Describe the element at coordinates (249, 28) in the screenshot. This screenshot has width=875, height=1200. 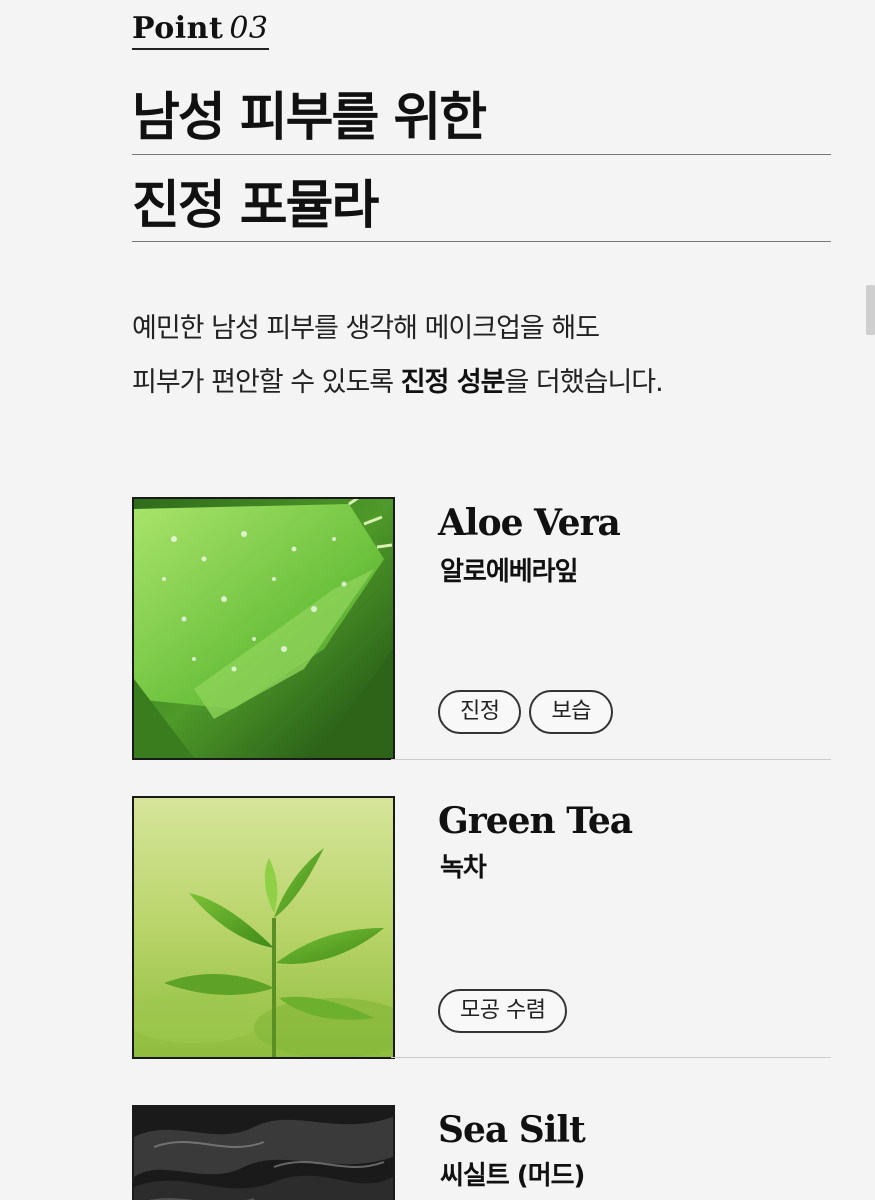
I see `section-number: 03` at that location.